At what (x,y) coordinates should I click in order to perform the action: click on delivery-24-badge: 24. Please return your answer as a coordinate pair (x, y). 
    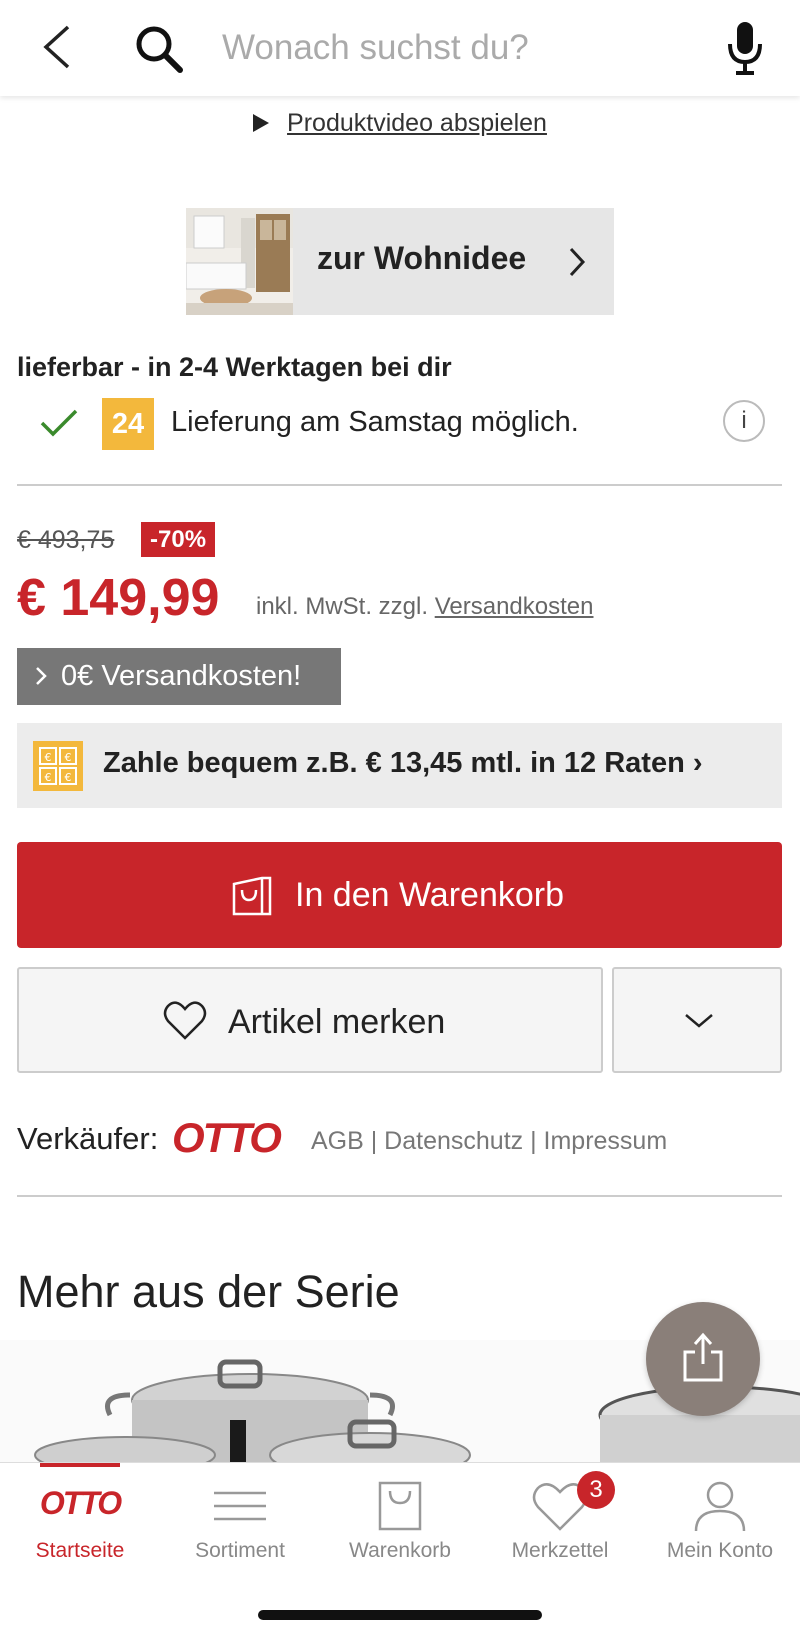
    Looking at the image, I should click on (128, 424).